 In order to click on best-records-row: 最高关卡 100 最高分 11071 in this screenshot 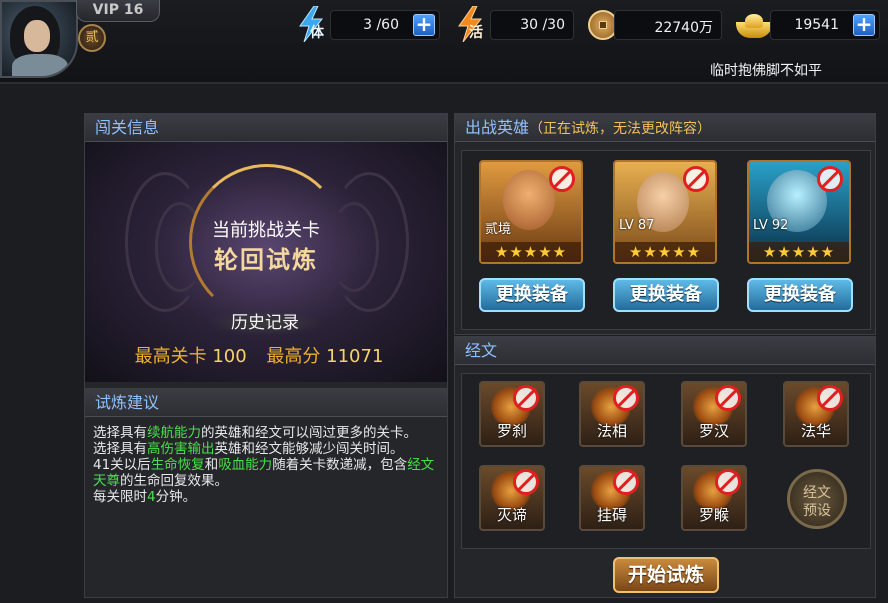, I will do `click(266, 355)`.